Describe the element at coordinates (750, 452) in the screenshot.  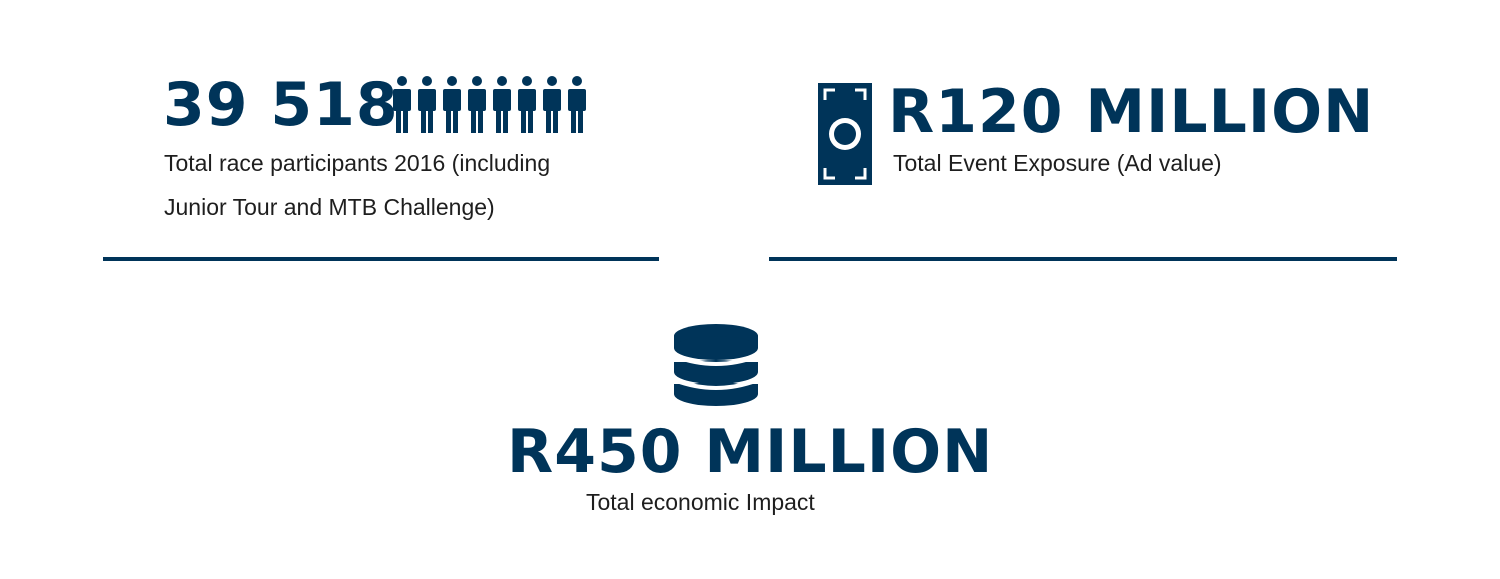
I see `economic-value: R450 MILLION` at that location.